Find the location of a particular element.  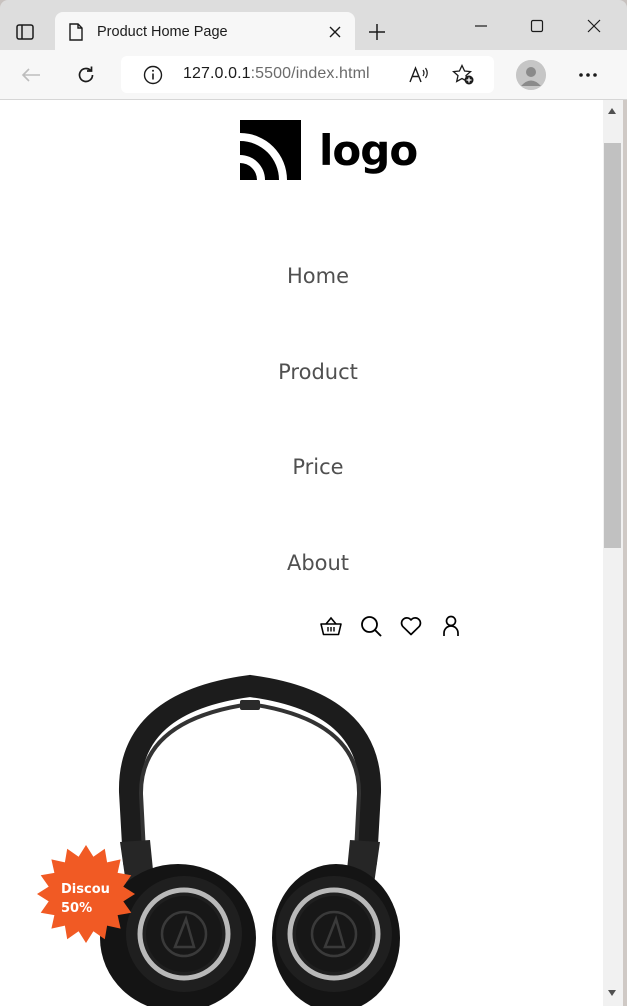

user-avatar-icon is located at coordinates (531, 75).